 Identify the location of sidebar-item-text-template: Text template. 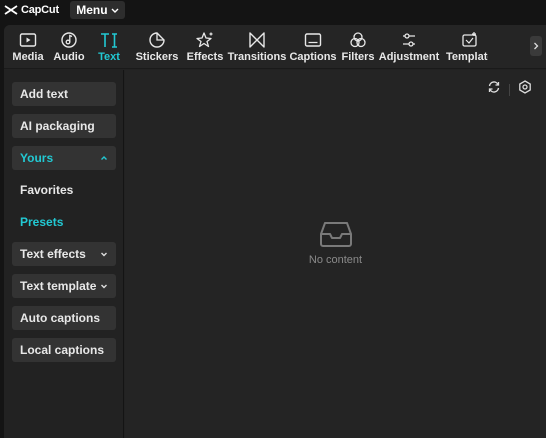
(64, 286).